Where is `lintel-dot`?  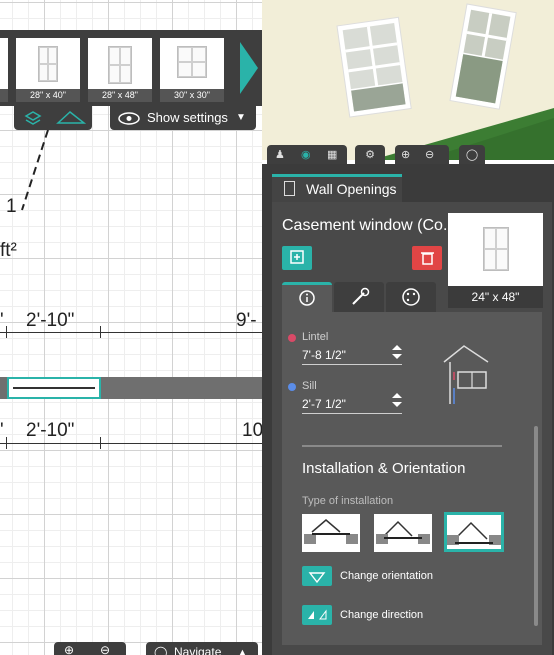
lintel-dot is located at coordinates (292, 338).